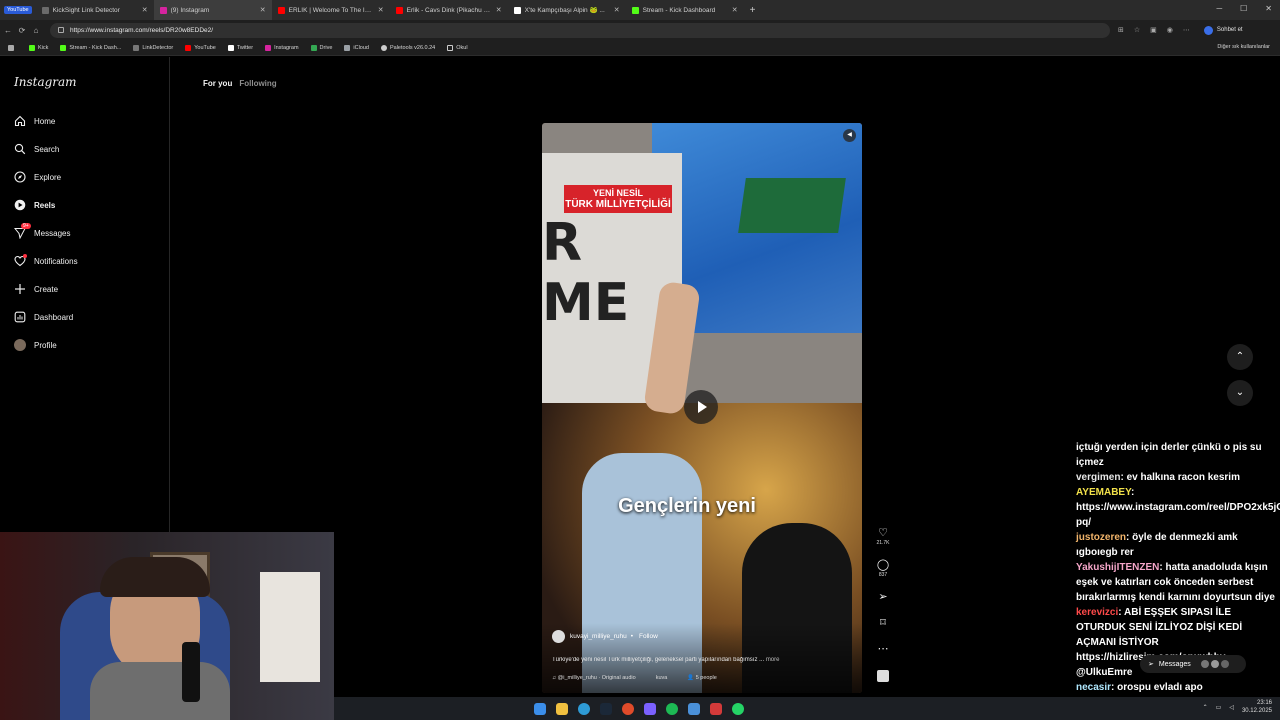  Describe the element at coordinates (562, 708) in the screenshot. I see `file-explorer-icon` at that location.